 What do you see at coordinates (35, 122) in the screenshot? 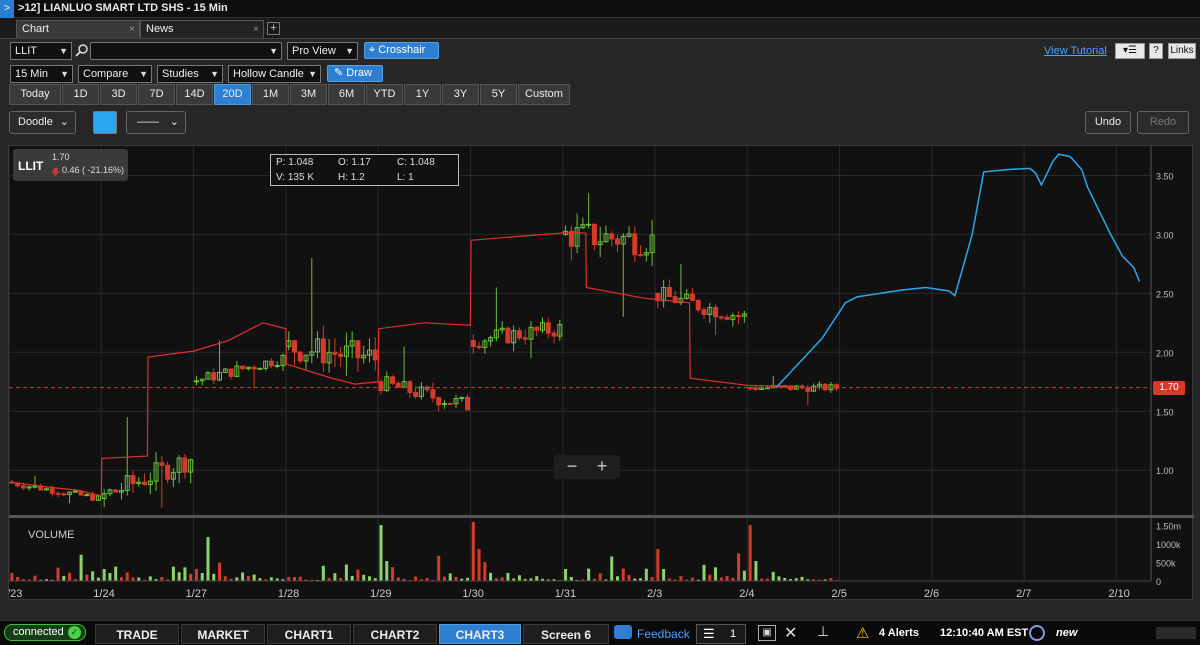
I see `doodle-label: Doodle` at bounding box center [35, 122].